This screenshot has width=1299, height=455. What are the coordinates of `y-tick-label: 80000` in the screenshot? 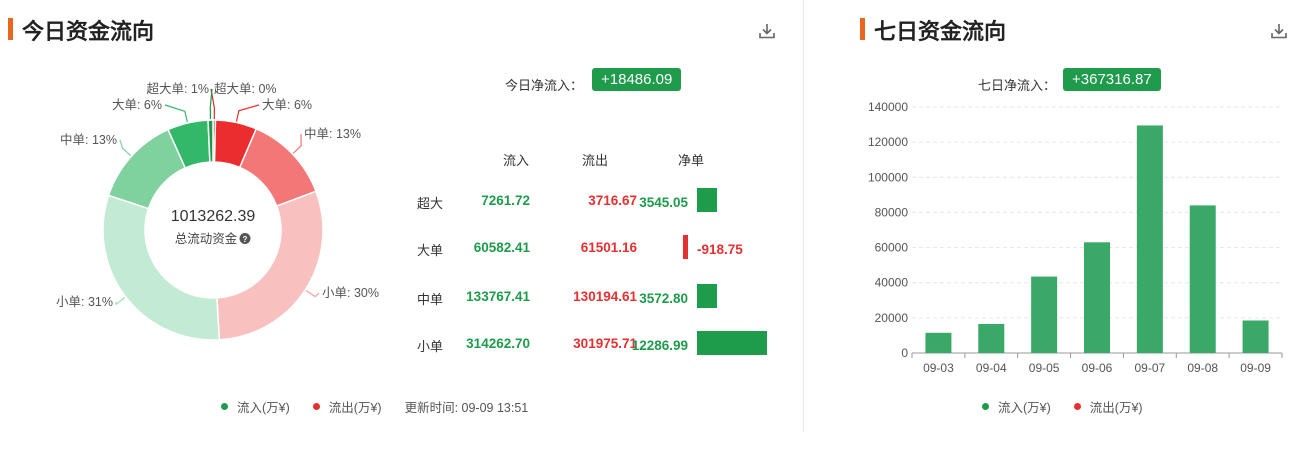 It's located at (892, 212).